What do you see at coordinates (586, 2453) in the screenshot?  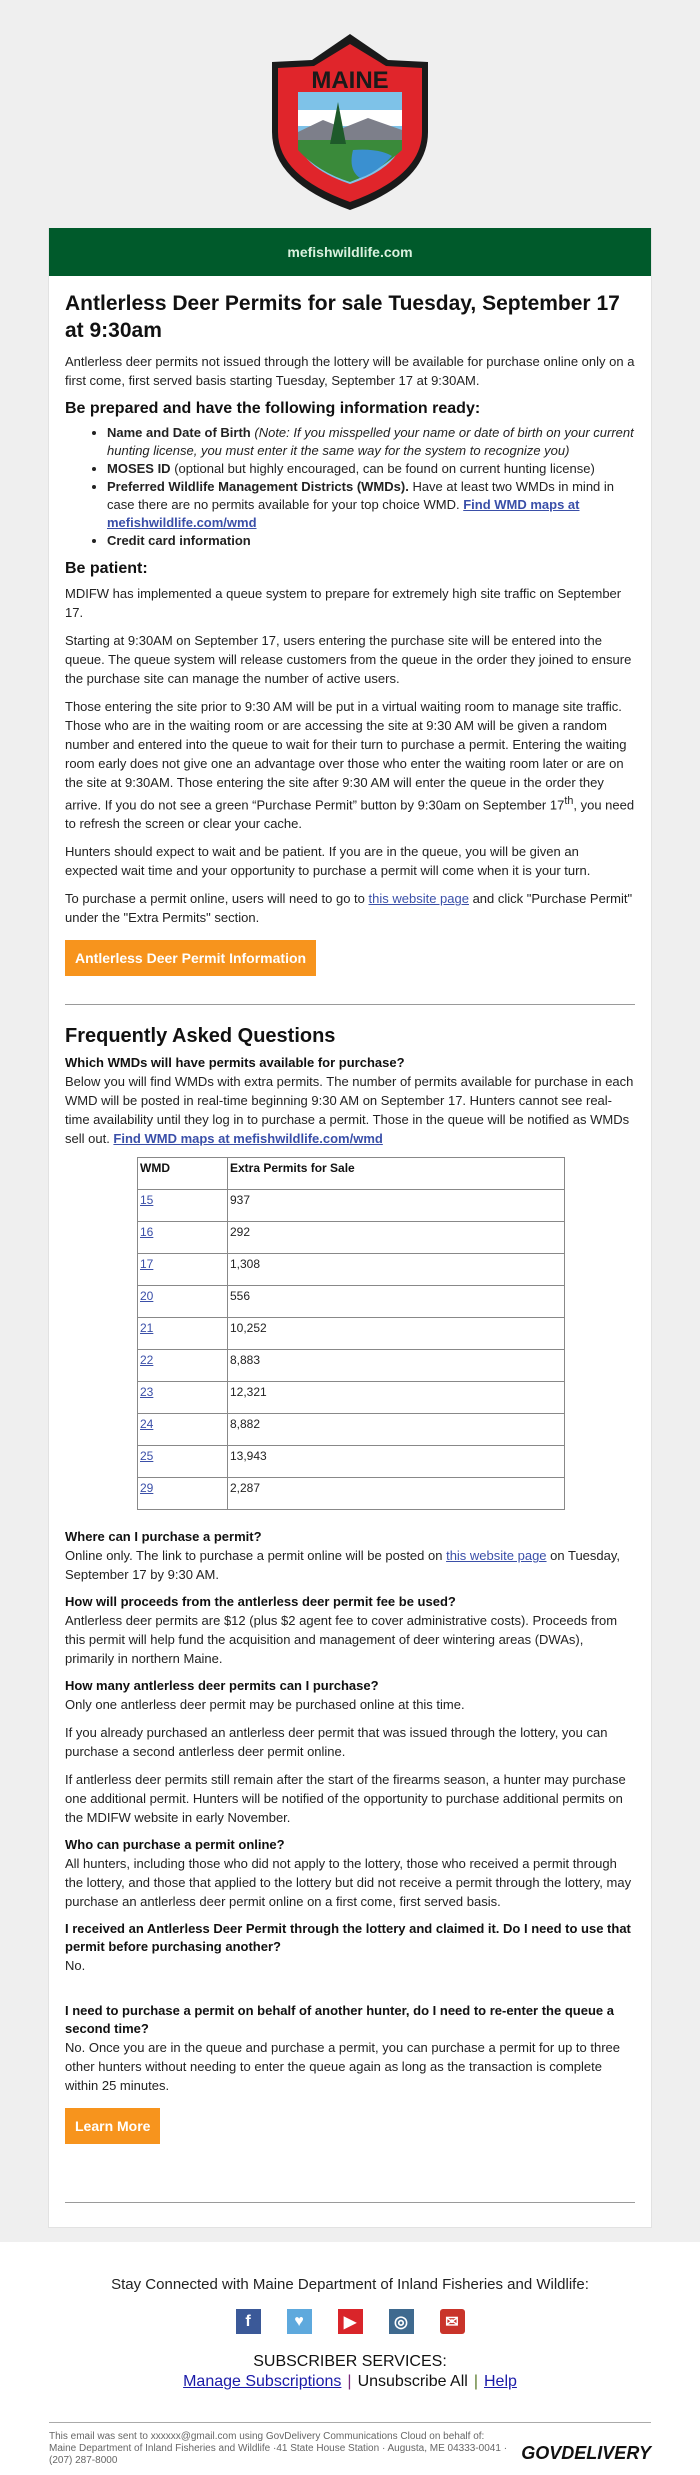 I see `govdelivery-logo: GOVDELIVERY` at bounding box center [586, 2453].